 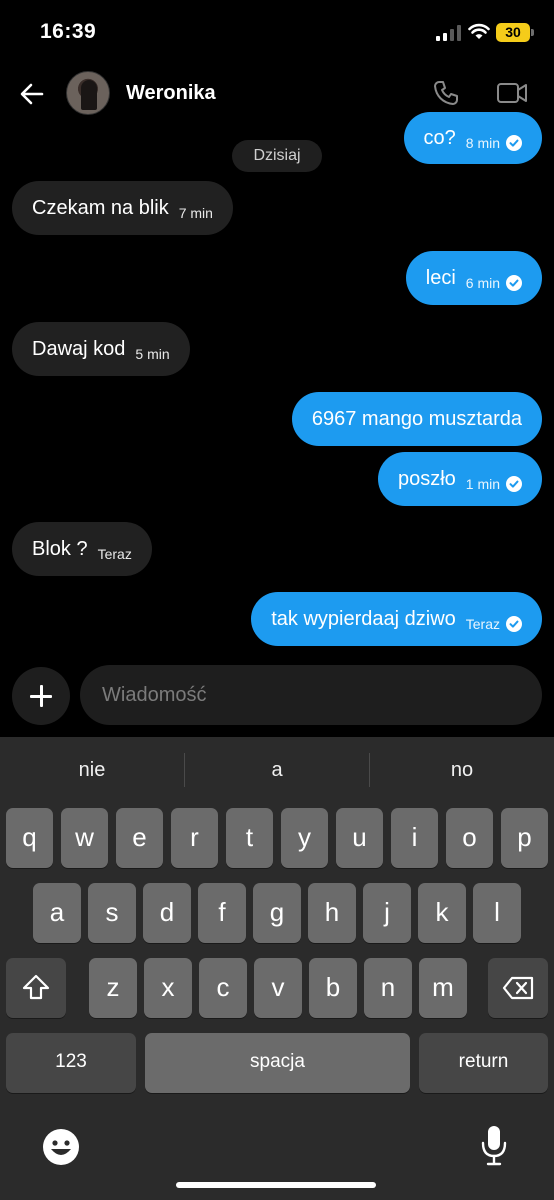 I want to click on key-d: d, so click(x=167, y=913).